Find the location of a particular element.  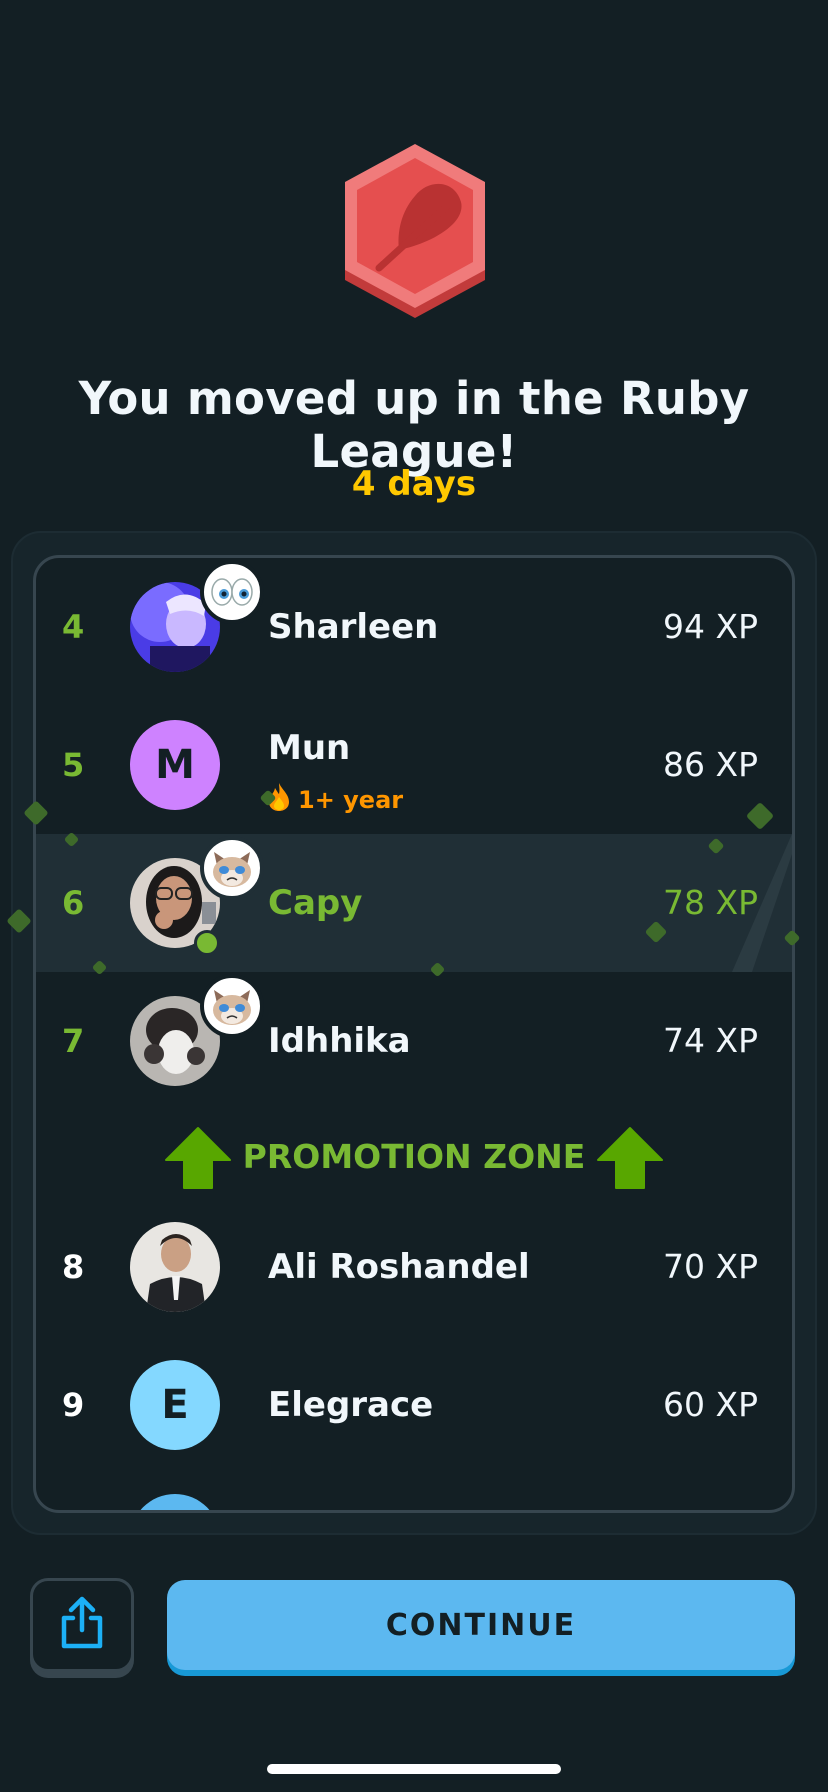

xp-value: 86 XP is located at coordinates (710, 764).